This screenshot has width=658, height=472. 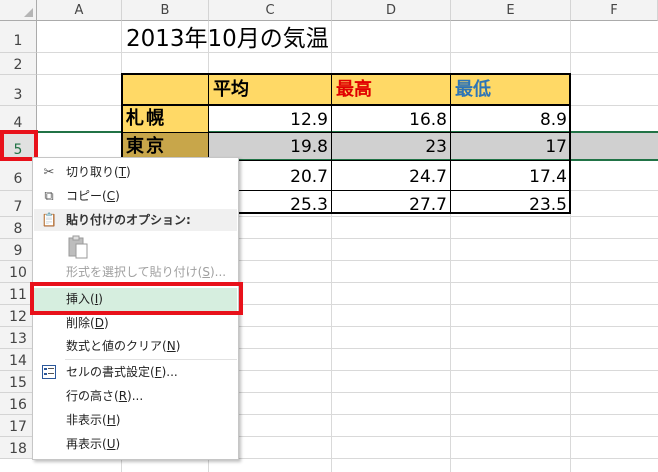 I want to click on table-cell: 12.9, so click(x=270, y=119).